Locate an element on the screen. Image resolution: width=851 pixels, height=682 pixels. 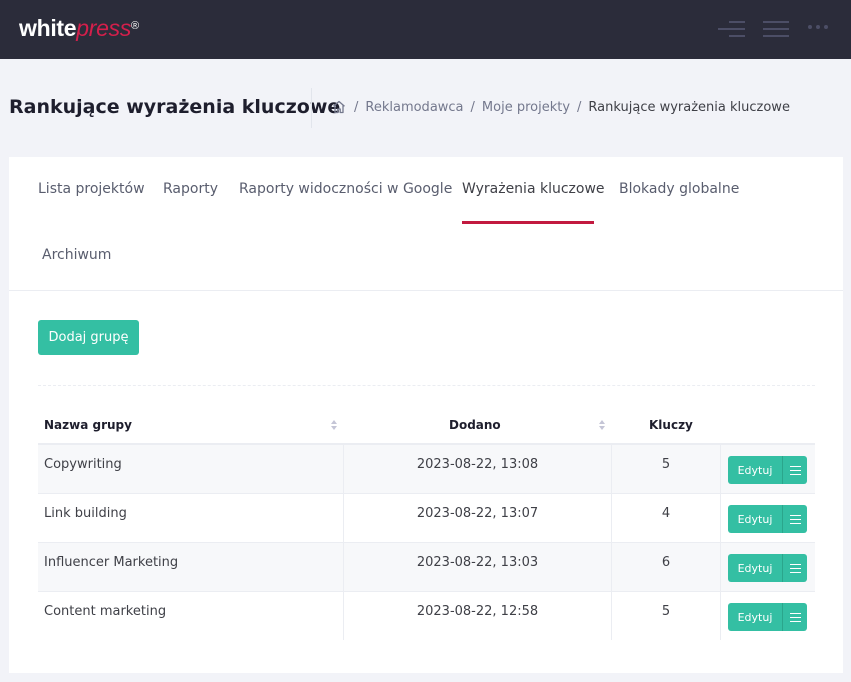
breadcrumb-item-current: Rankujące wyrażenia kluczowe is located at coordinates (689, 107).